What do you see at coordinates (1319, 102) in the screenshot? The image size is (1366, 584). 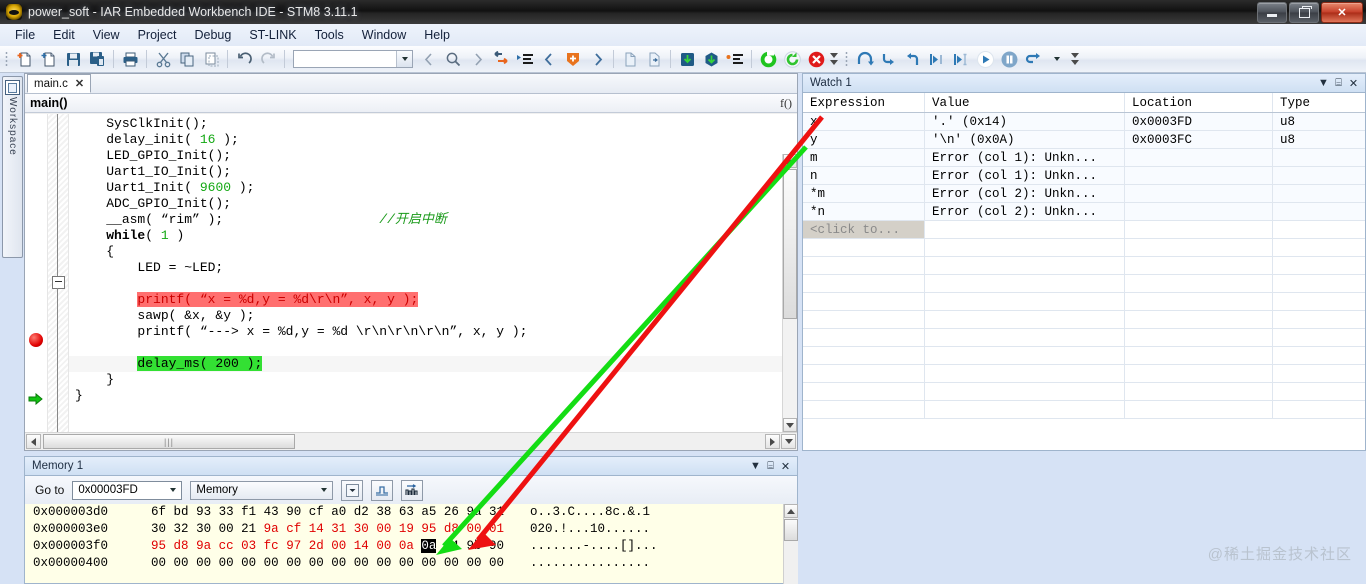 I see `watch-column-header: Type` at bounding box center [1319, 102].